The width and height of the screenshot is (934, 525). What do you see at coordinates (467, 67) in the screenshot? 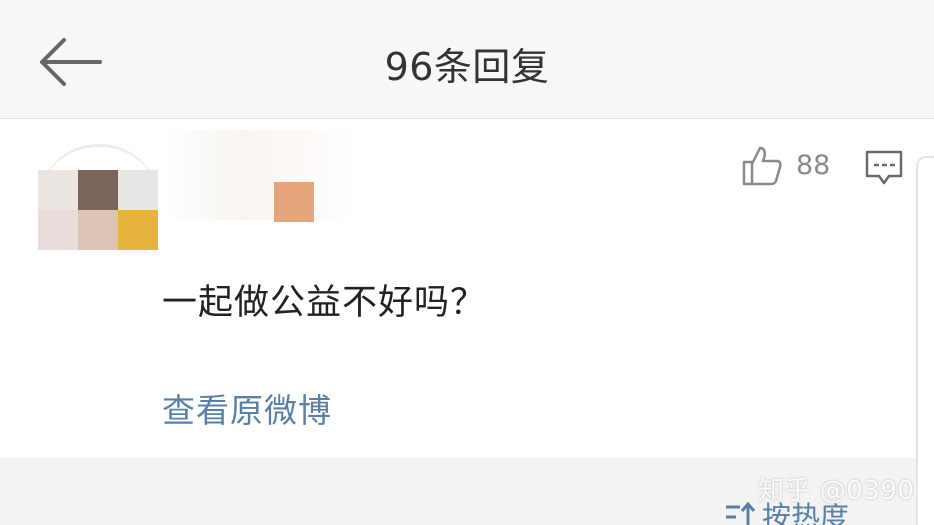
I see `page-title: 96条回复` at bounding box center [467, 67].